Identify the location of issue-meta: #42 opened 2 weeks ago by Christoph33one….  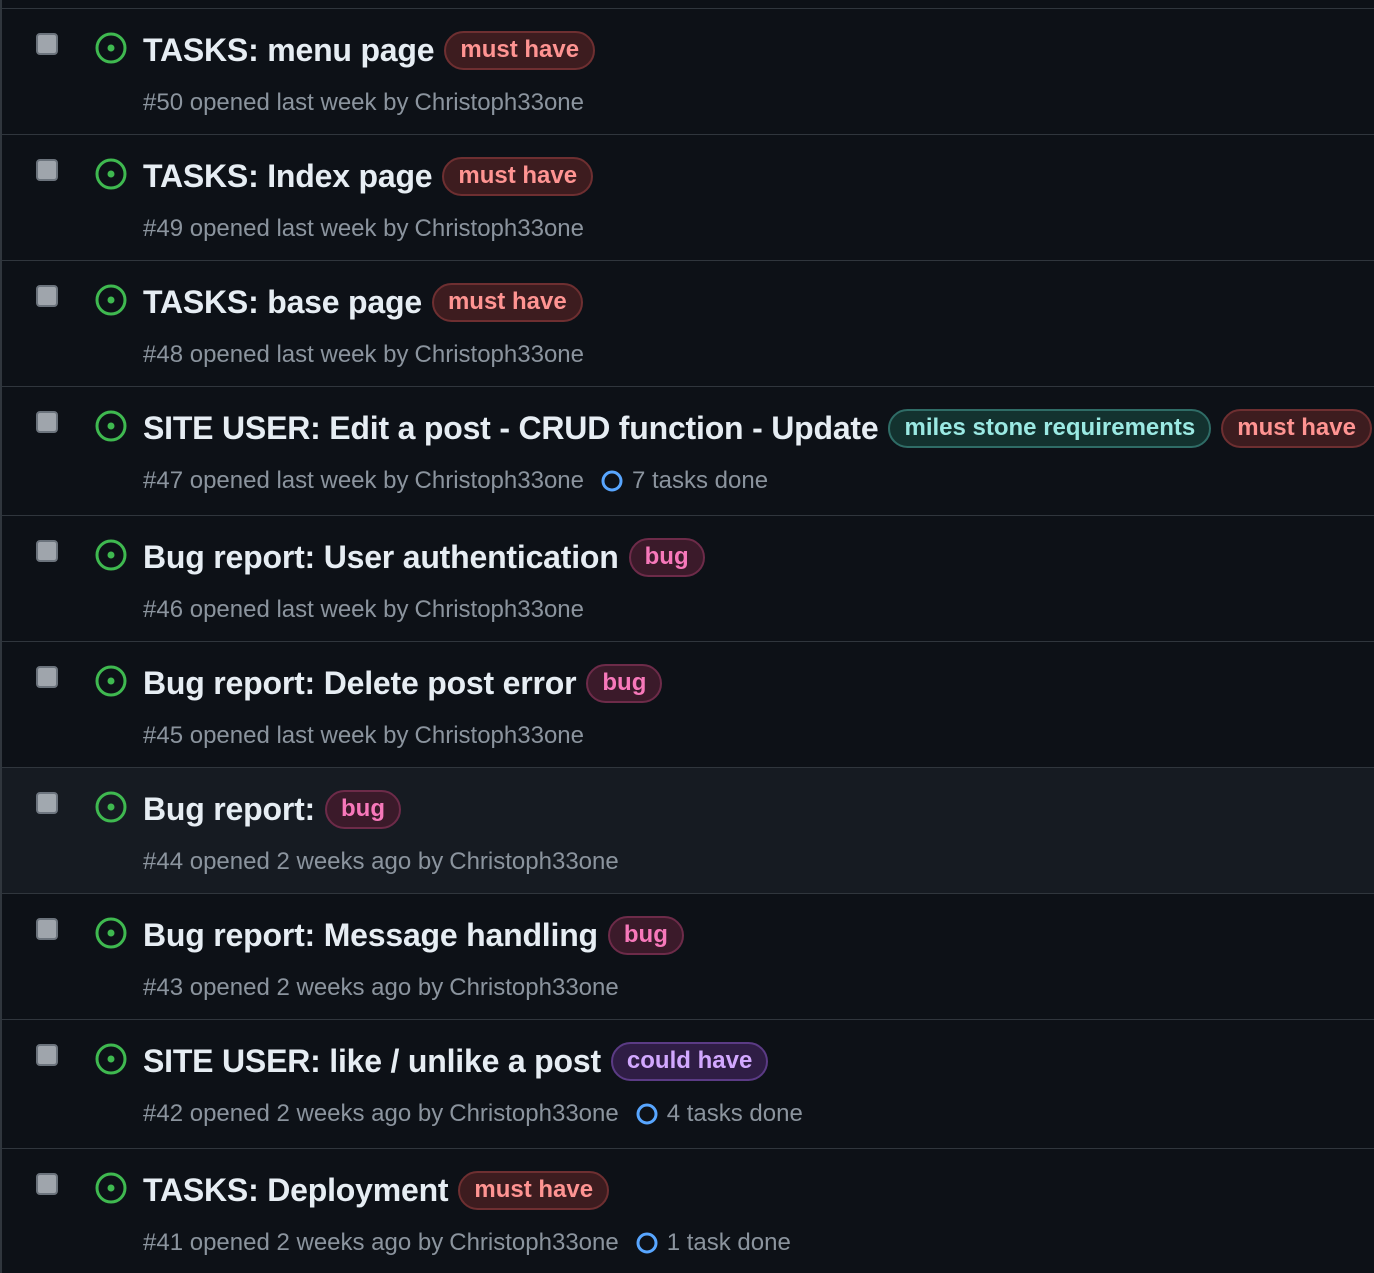
(473, 1114).